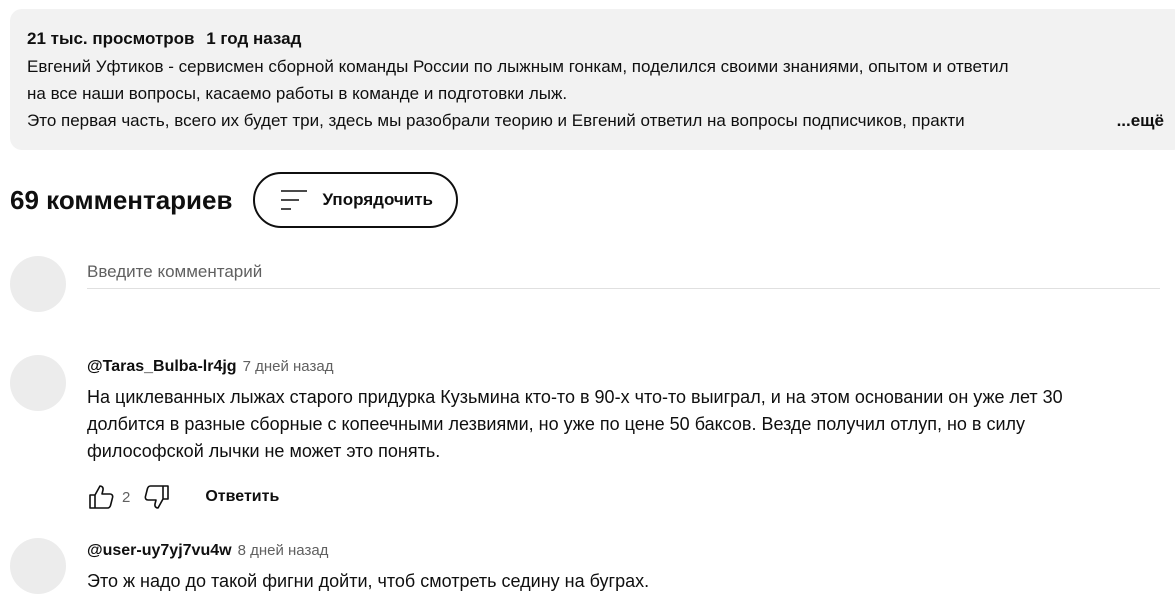 The width and height of the screenshot is (1175, 595). I want to click on comments-count: 69 комментариев, so click(121, 199).